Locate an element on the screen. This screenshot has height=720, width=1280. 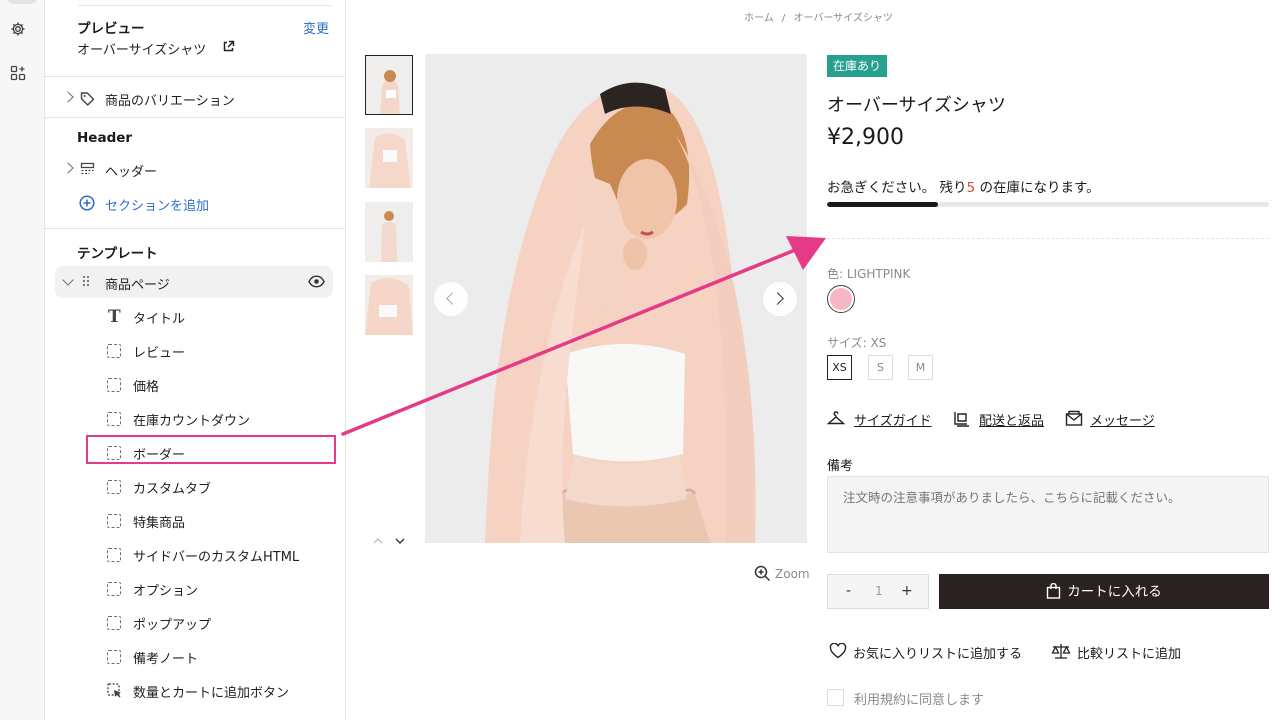
heart-icon is located at coordinates (838, 651).